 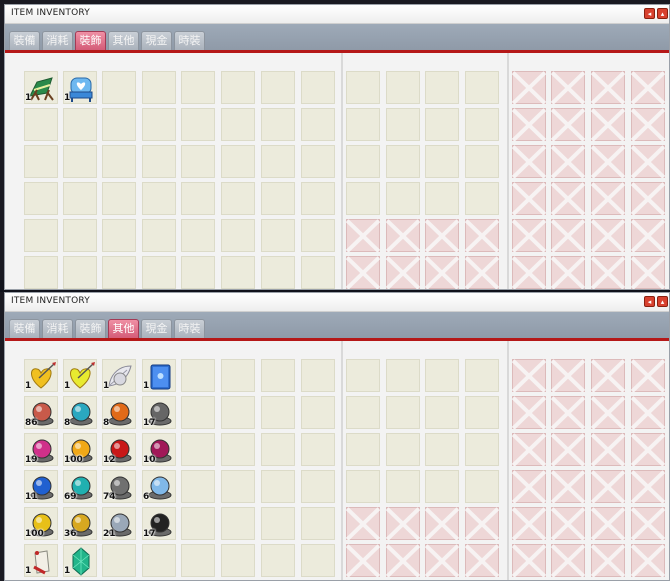 What do you see at coordinates (41, 412) in the screenshot?
I see `item-slot: 86` at bounding box center [41, 412].